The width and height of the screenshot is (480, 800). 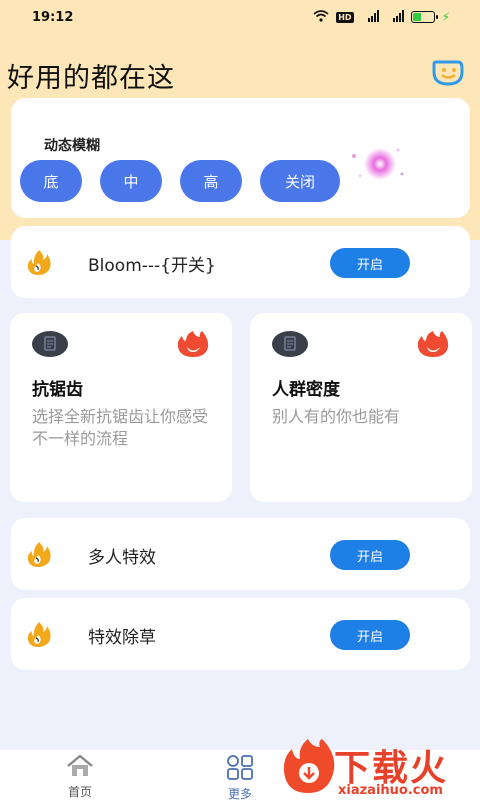 I want to click on multi-effect-label: 多人特效, so click(x=122, y=558).